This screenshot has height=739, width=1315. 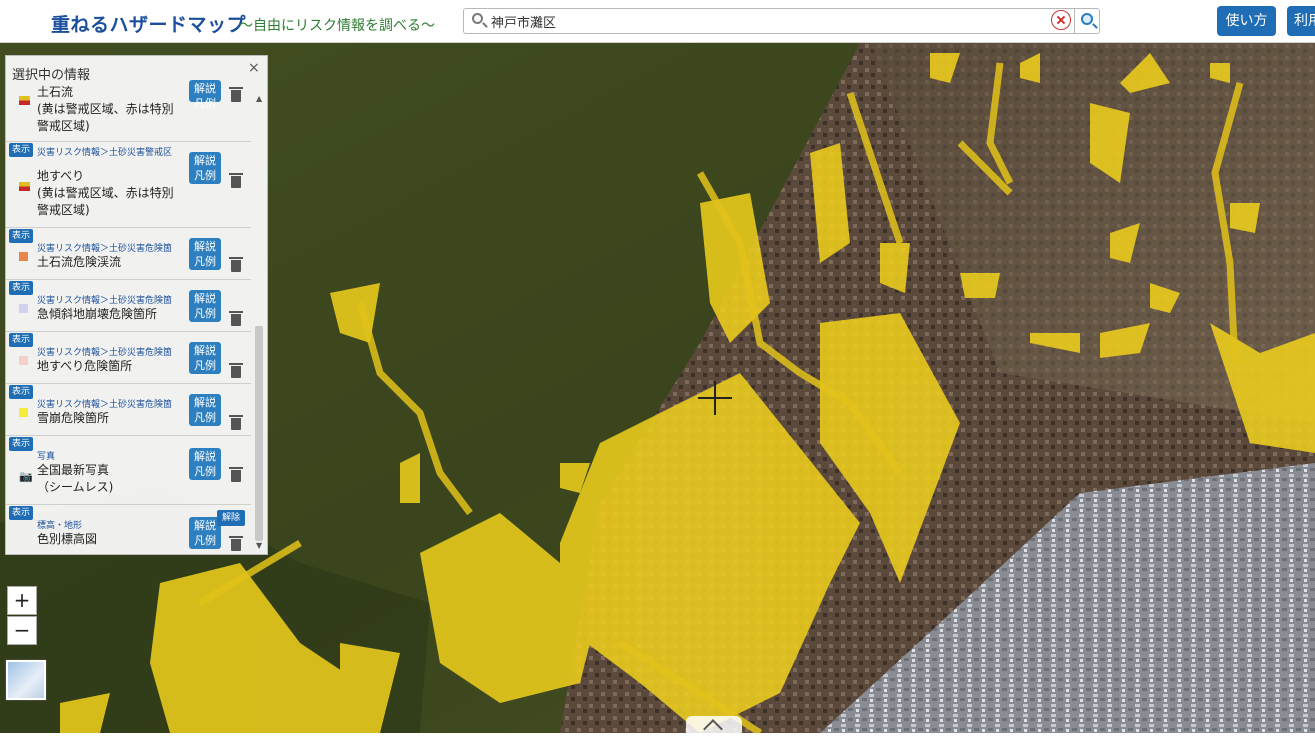 I want to click on magnifier-icon, so click(x=1087, y=19).